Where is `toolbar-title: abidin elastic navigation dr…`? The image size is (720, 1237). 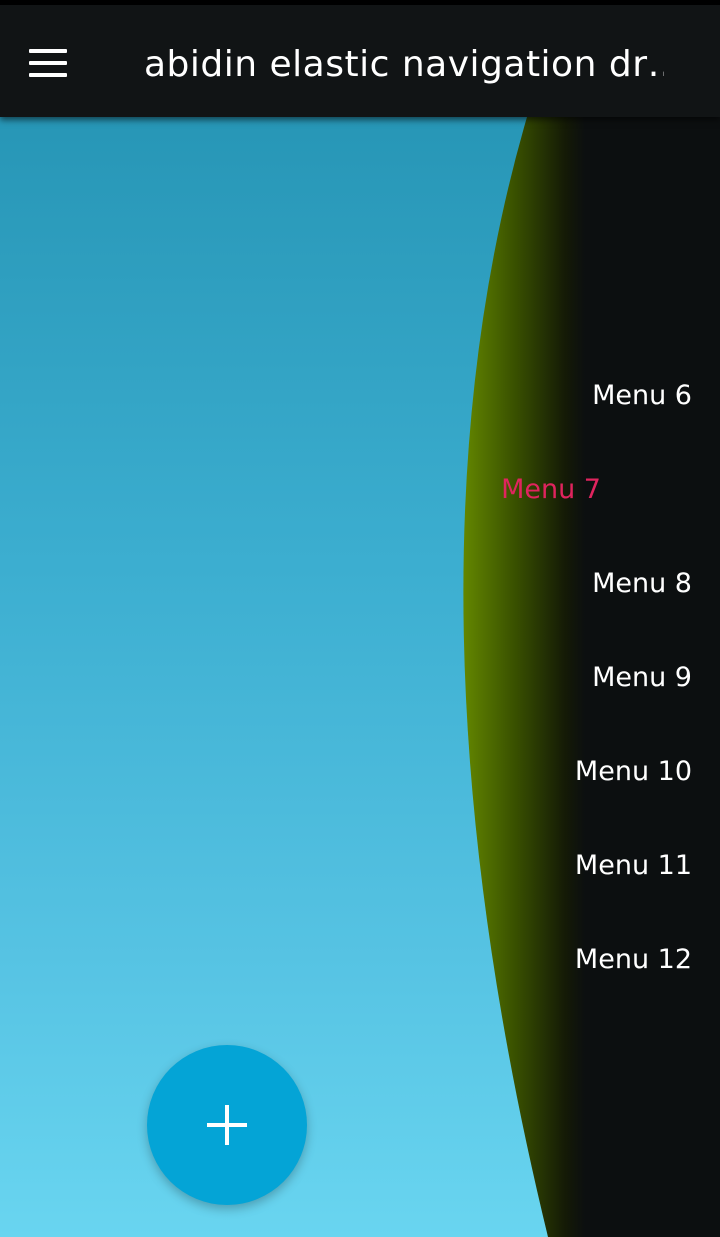 toolbar-title: abidin elastic navigation dr… is located at coordinates (404, 64).